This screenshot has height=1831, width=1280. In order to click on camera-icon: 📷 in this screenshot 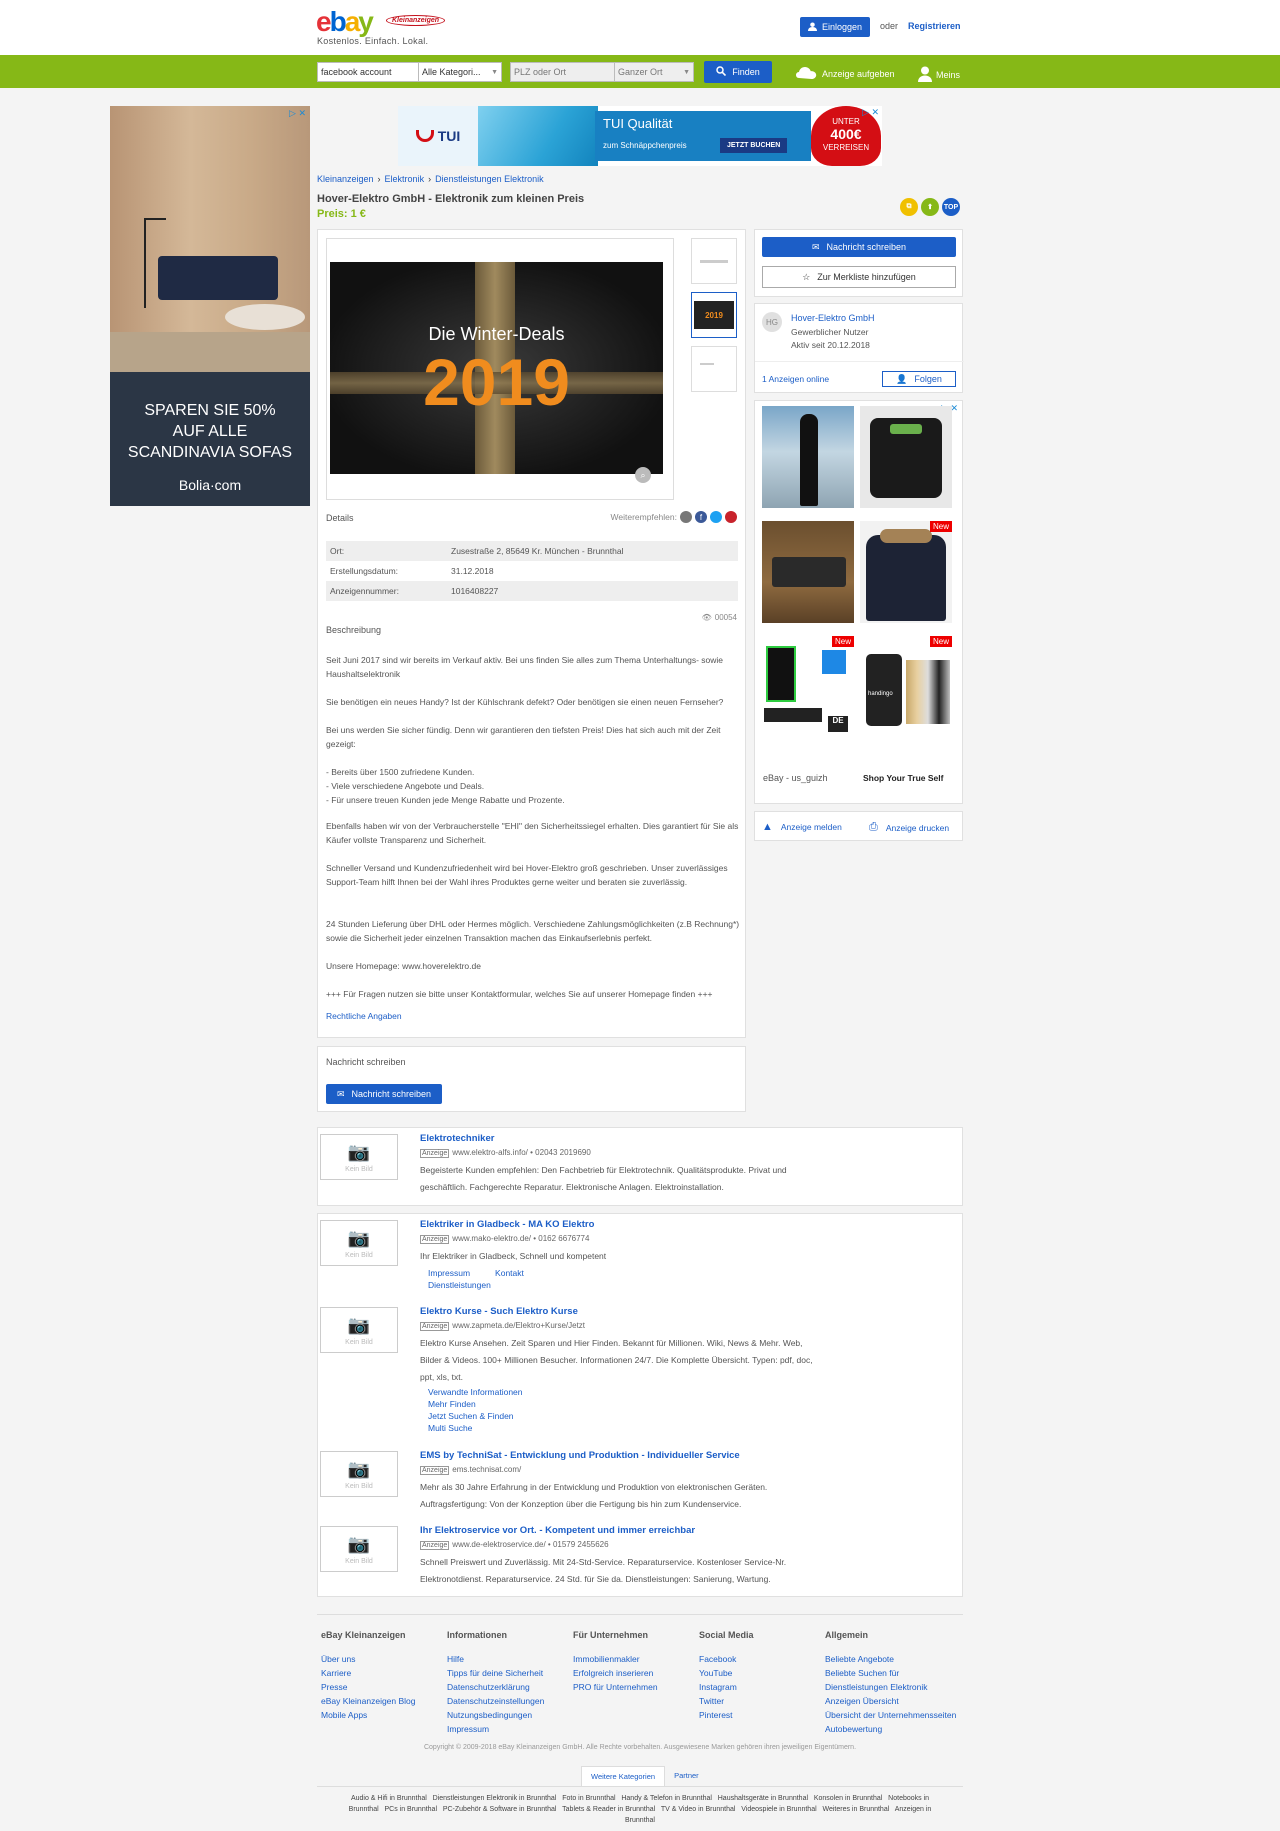, I will do `click(359, 1324)`.